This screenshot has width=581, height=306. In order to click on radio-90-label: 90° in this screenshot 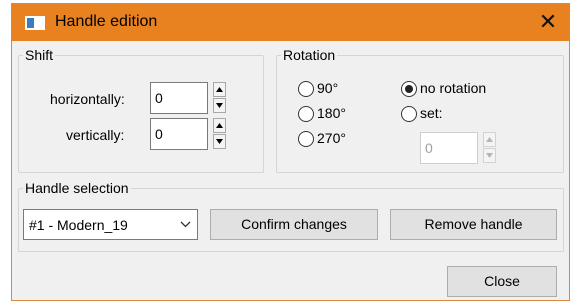, I will do `click(328, 88)`.